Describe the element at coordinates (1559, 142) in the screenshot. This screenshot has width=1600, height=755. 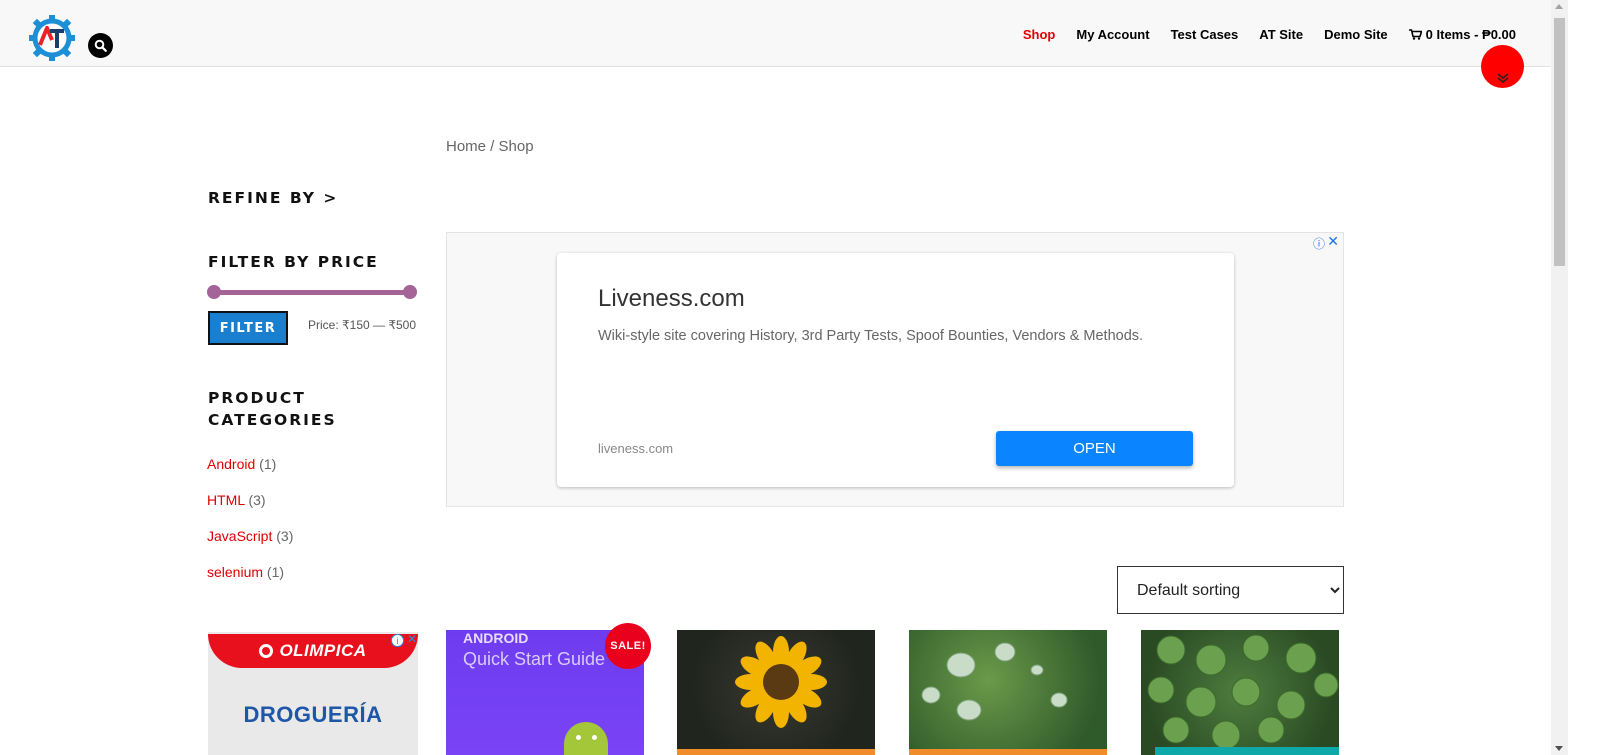
I see `scrollbar-thumb` at that location.